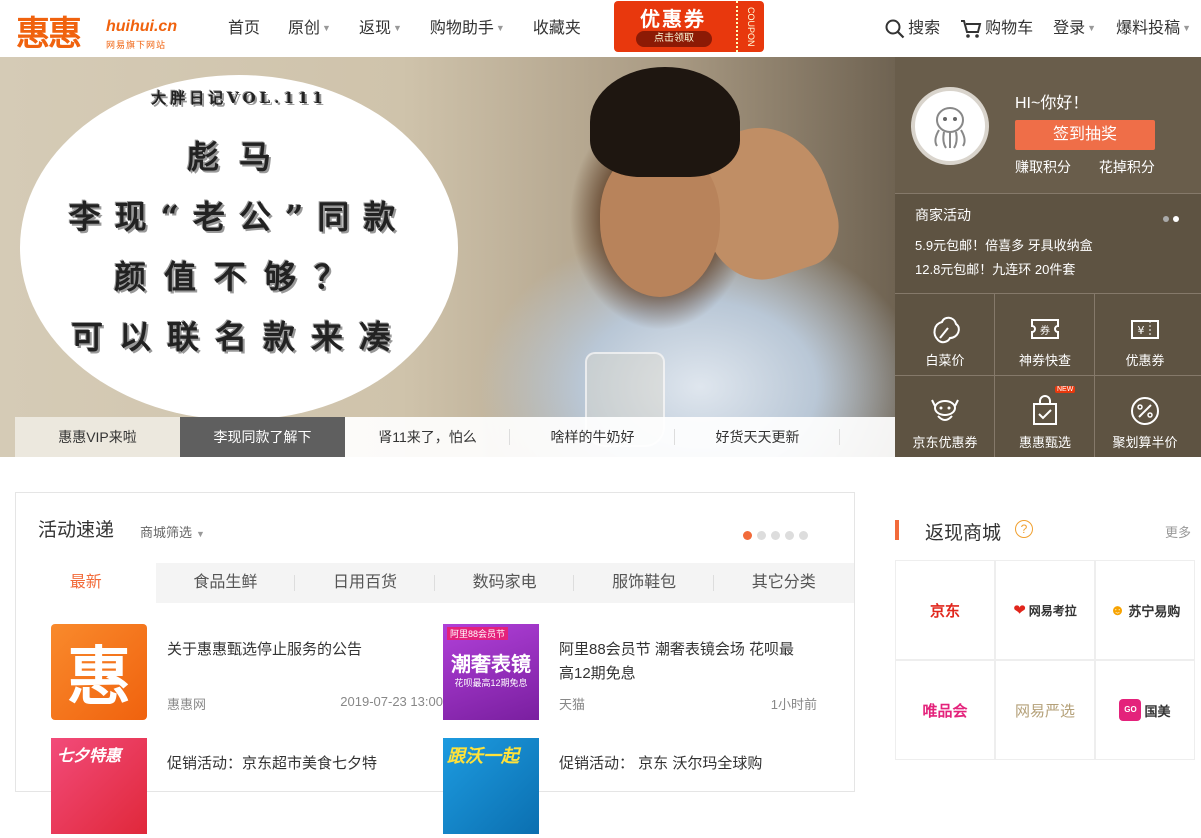  I want to click on sign-in-lottery-button: 签到抽奖, so click(1085, 135).